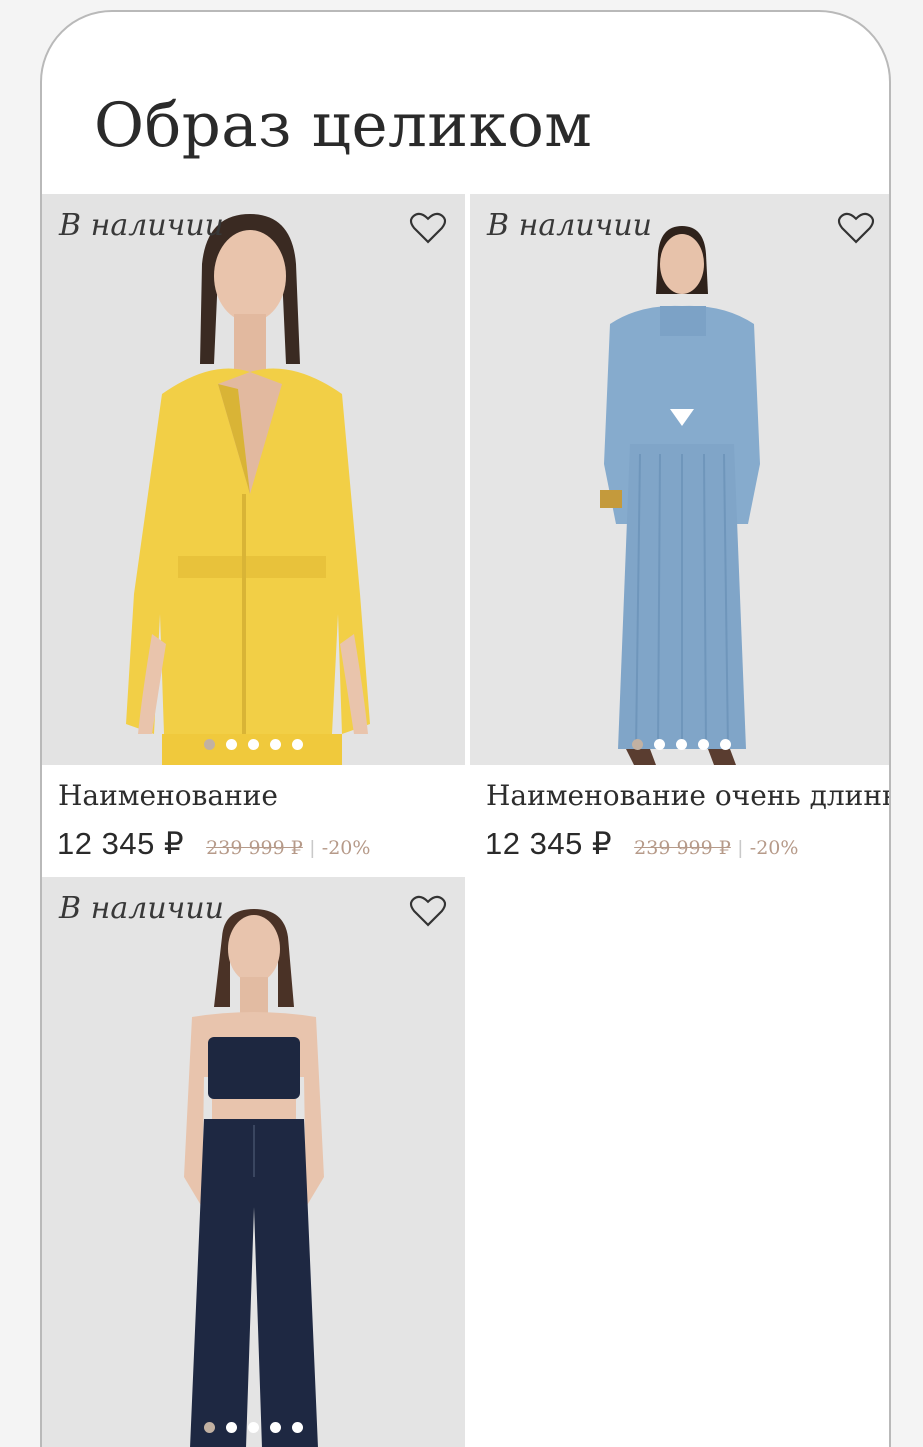  What do you see at coordinates (687, 795) in the screenshot?
I see `product-name: Наименование очень длинное` at bounding box center [687, 795].